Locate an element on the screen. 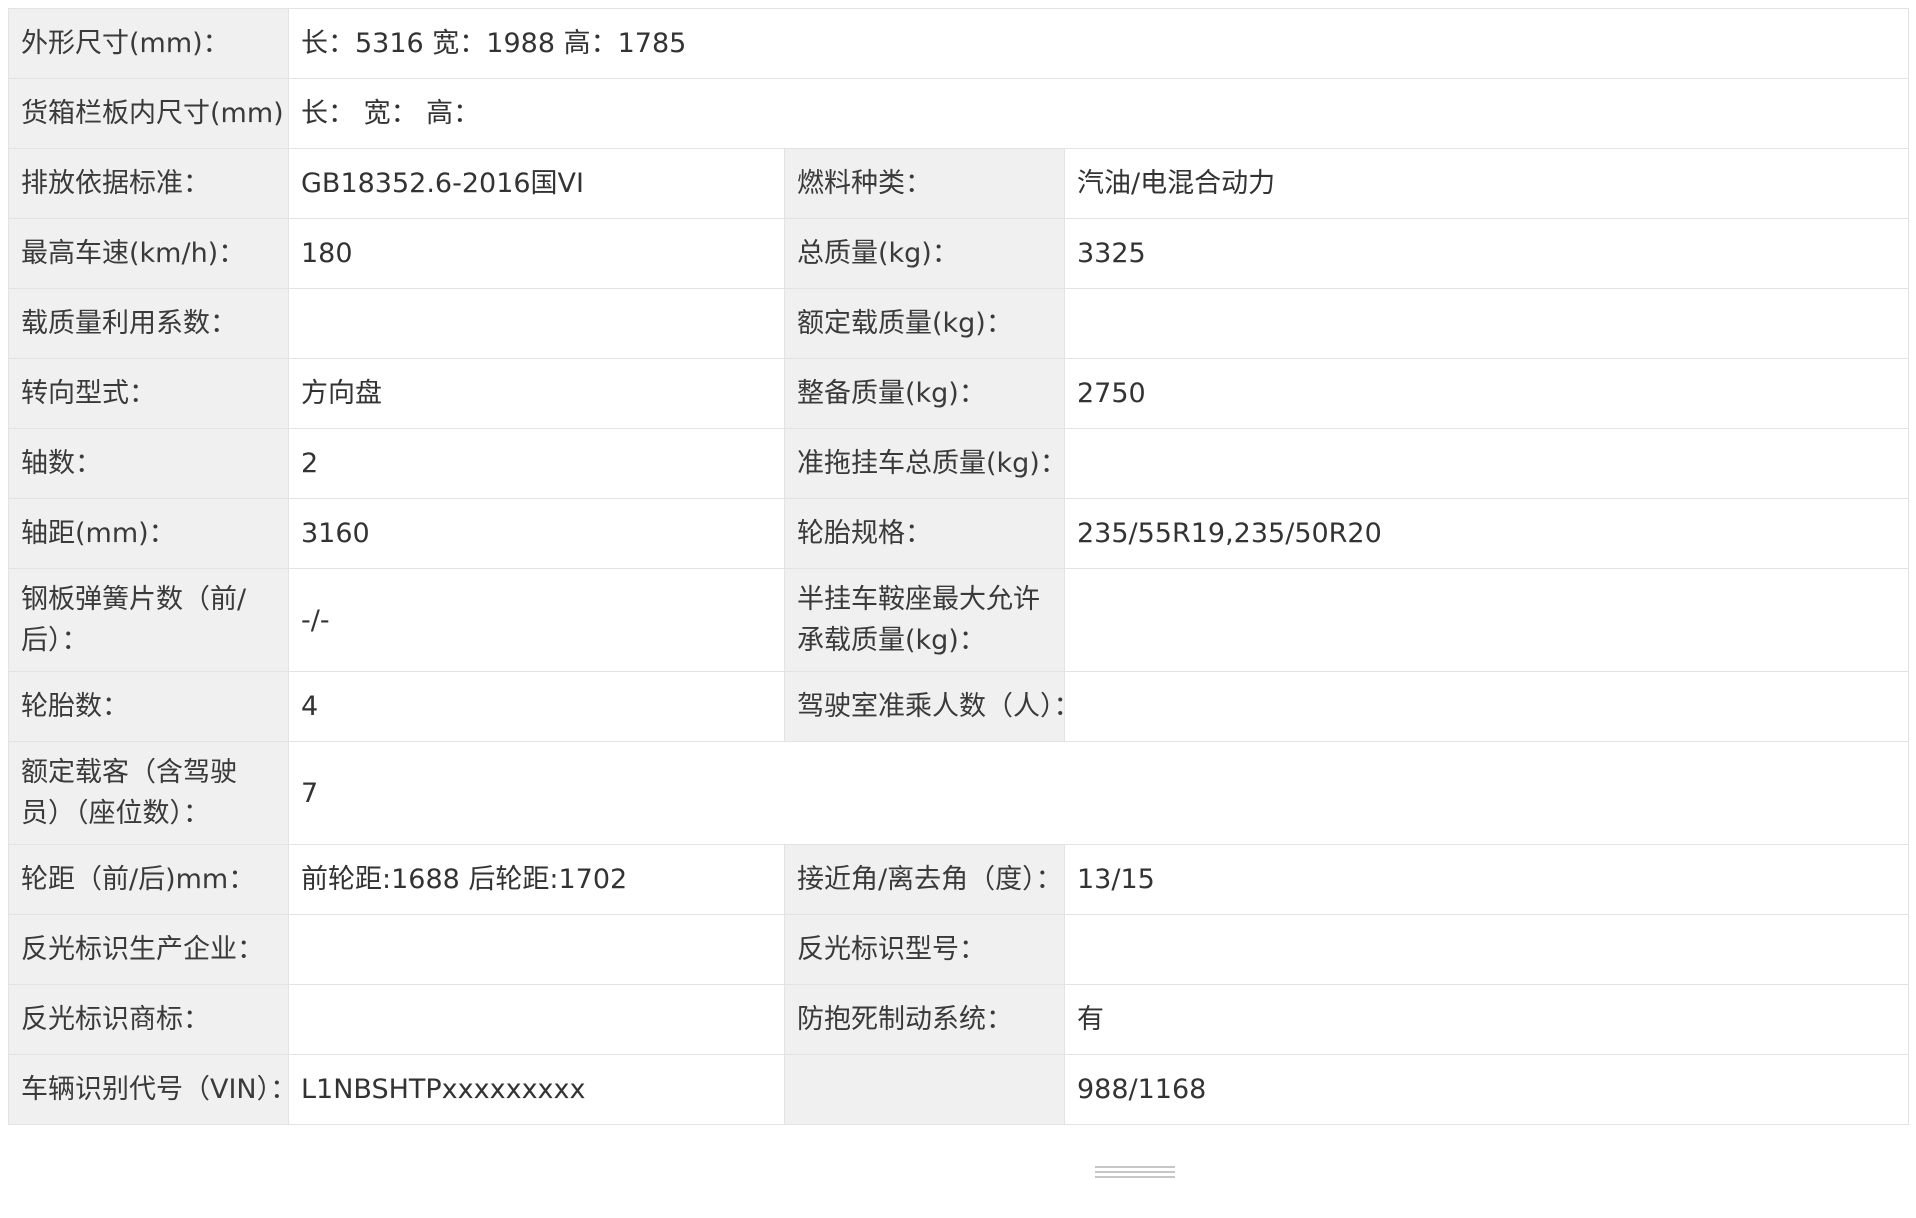  table-row: 载质量利用系数： 额定载质量(kg)： is located at coordinates (959, 323).